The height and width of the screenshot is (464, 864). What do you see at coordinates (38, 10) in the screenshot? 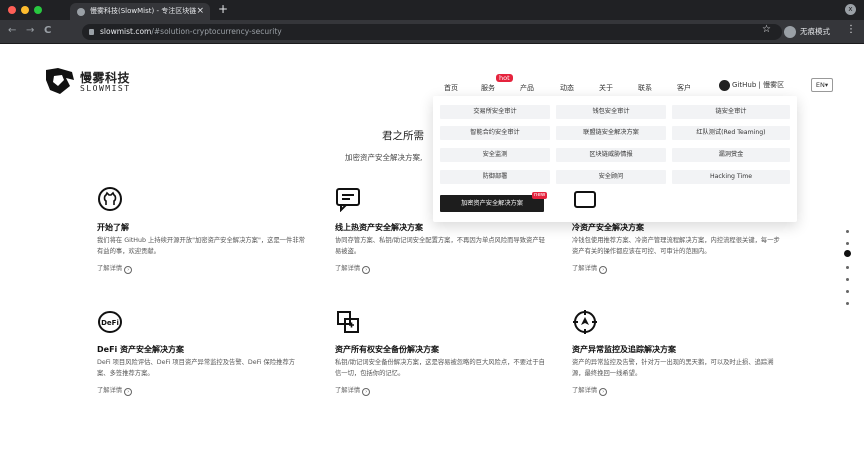
I see `maximize-window-dot` at bounding box center [38, 10].